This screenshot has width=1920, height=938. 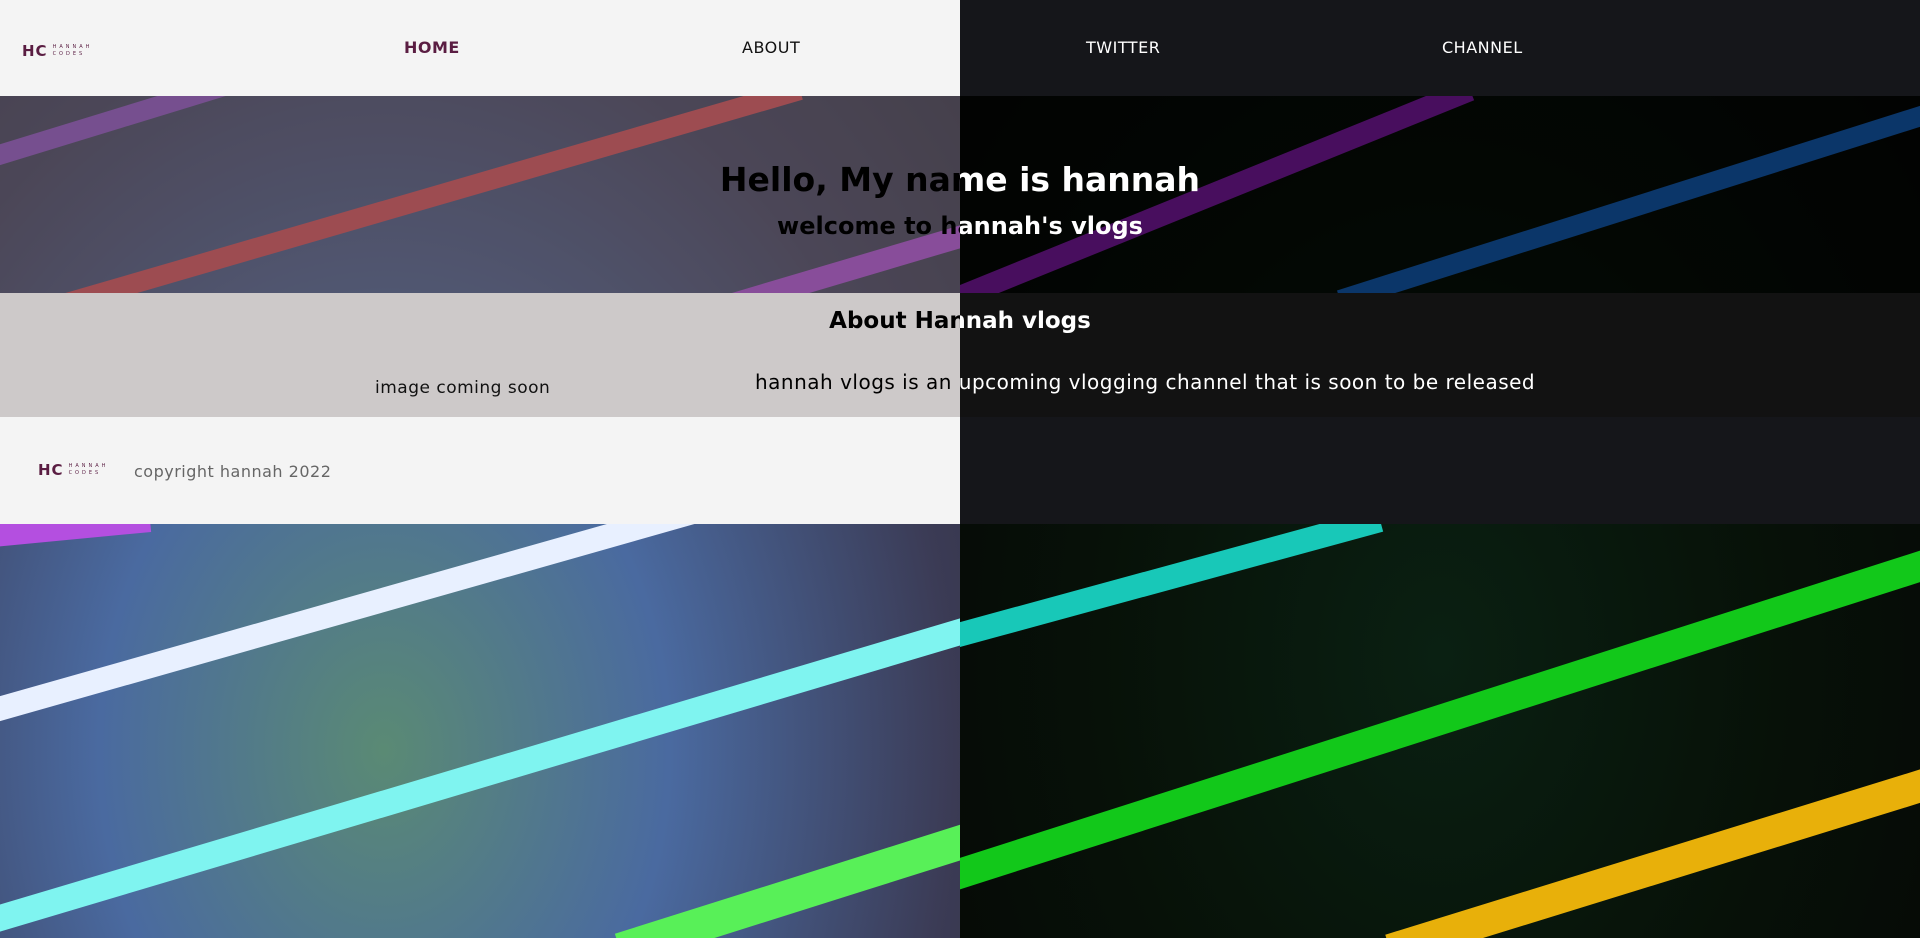 I want to click on footer-logo-wordmark: HANNAH CODES, so click(x=89, y=470).